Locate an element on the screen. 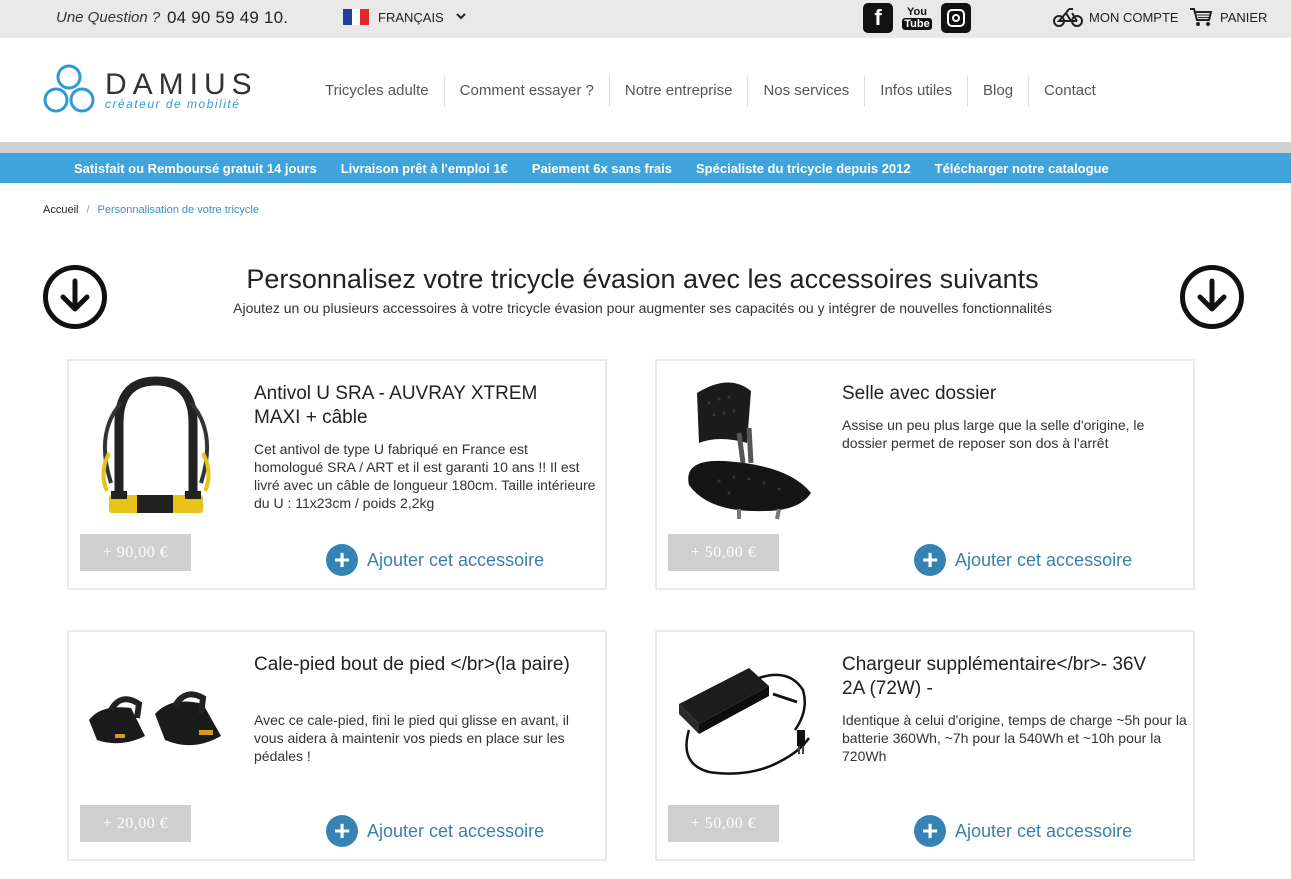 This screenshot has height=879, width=1291. youtube-tube: Tube is located at coordinates (917, 23).